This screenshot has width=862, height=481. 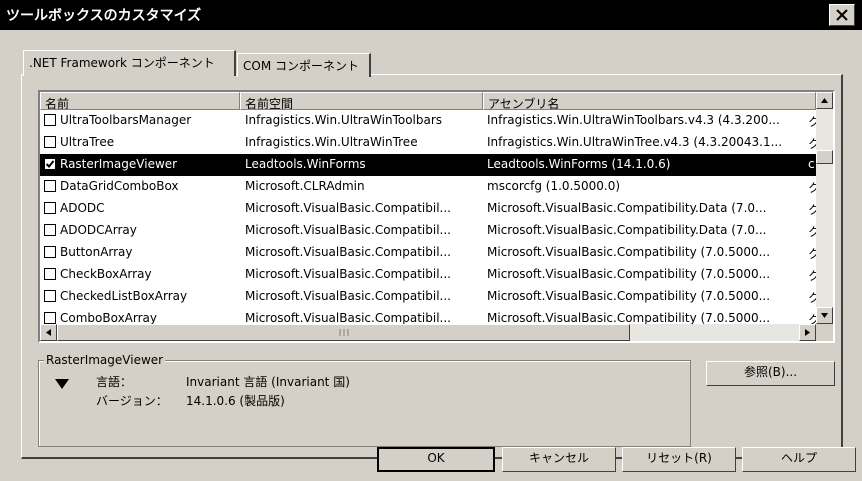 I want to click on details-group-title: RasterImageViewer, so click(x=105, y=360).